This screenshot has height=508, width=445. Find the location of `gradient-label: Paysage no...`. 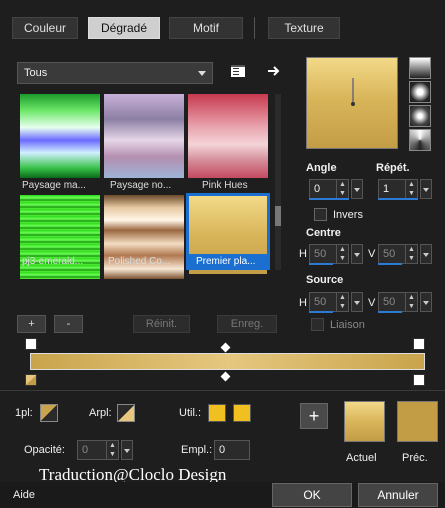

gradient-label: Paysage no... is located at coordinates (141, 185).